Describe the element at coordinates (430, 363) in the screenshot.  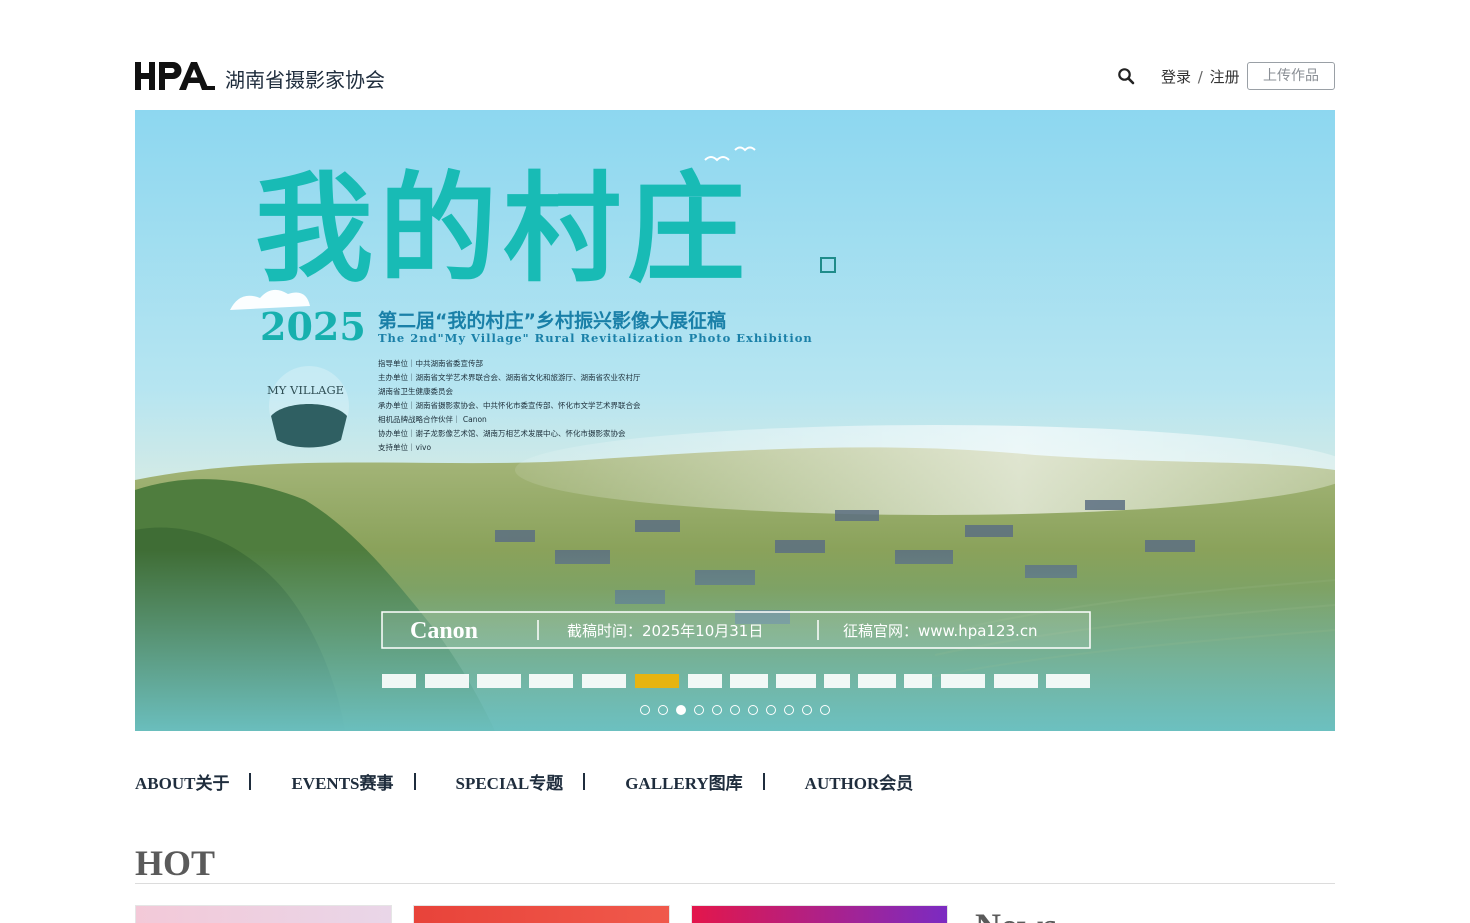
I see `organizer-line: 指导单位｜中共湖南省委宣传部` at that location.